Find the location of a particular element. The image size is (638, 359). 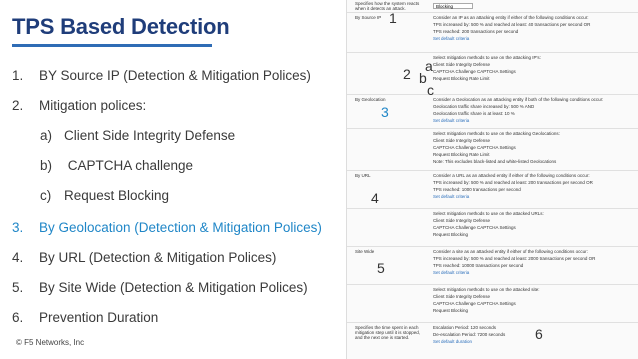

list-item: 2. Mitigation polices: is located at coordinates (79, 105).